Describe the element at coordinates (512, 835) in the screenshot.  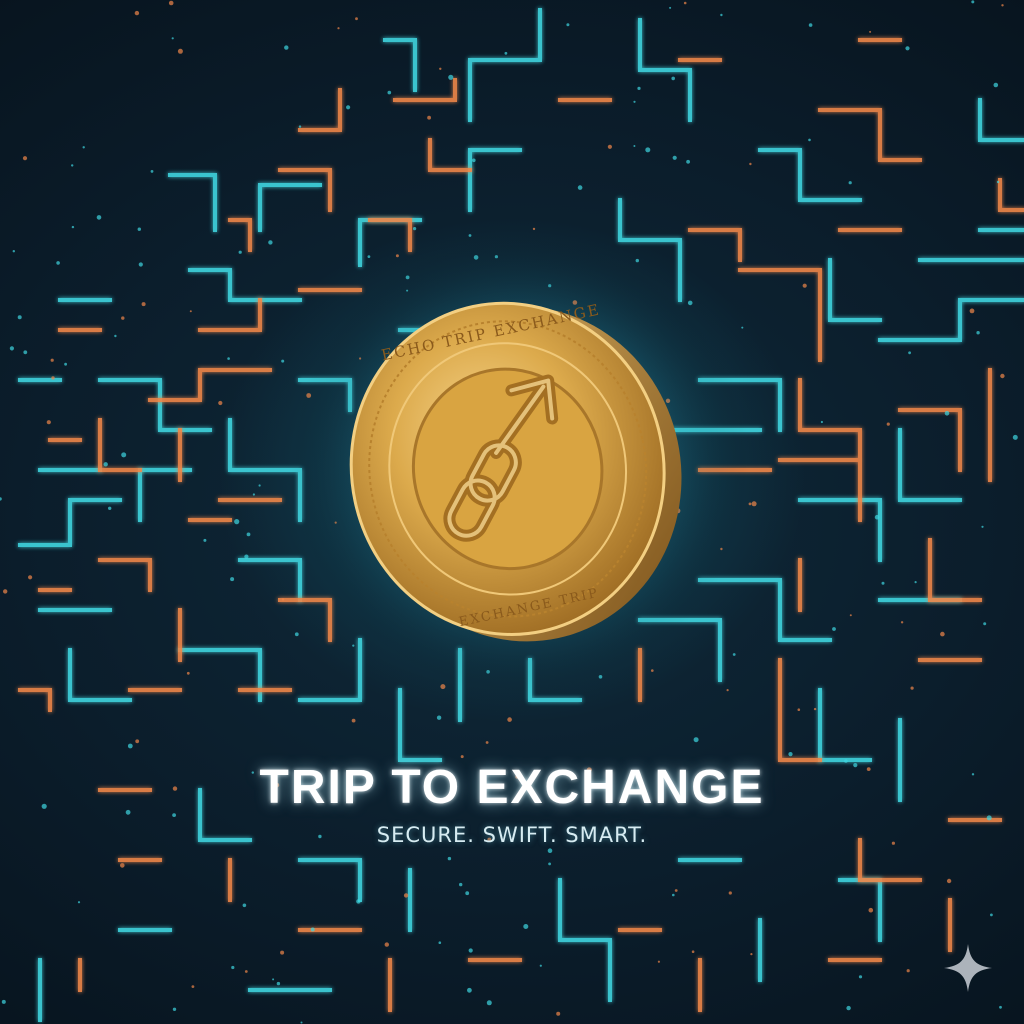
I see `tagline: SECURE. SWIFT. SMART.` at that location.